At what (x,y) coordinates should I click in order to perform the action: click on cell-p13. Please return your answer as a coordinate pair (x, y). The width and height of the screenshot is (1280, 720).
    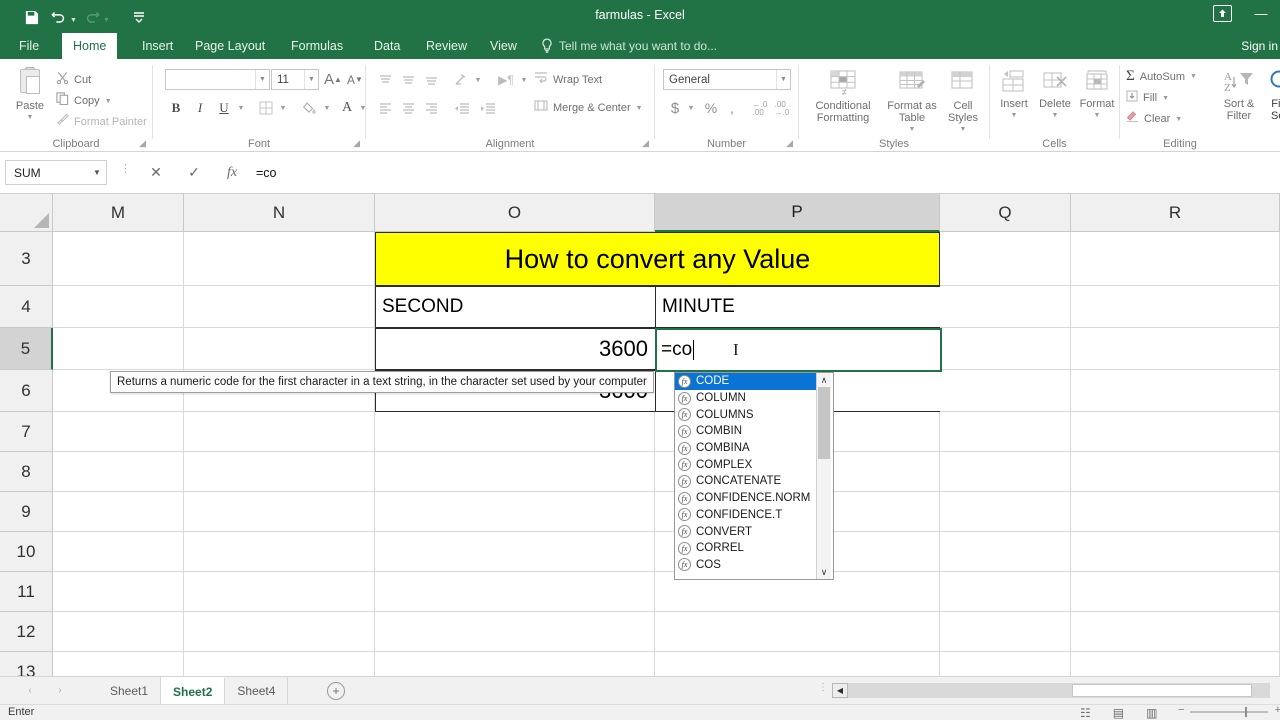
    Looking at the image, I should click on (797, 664).